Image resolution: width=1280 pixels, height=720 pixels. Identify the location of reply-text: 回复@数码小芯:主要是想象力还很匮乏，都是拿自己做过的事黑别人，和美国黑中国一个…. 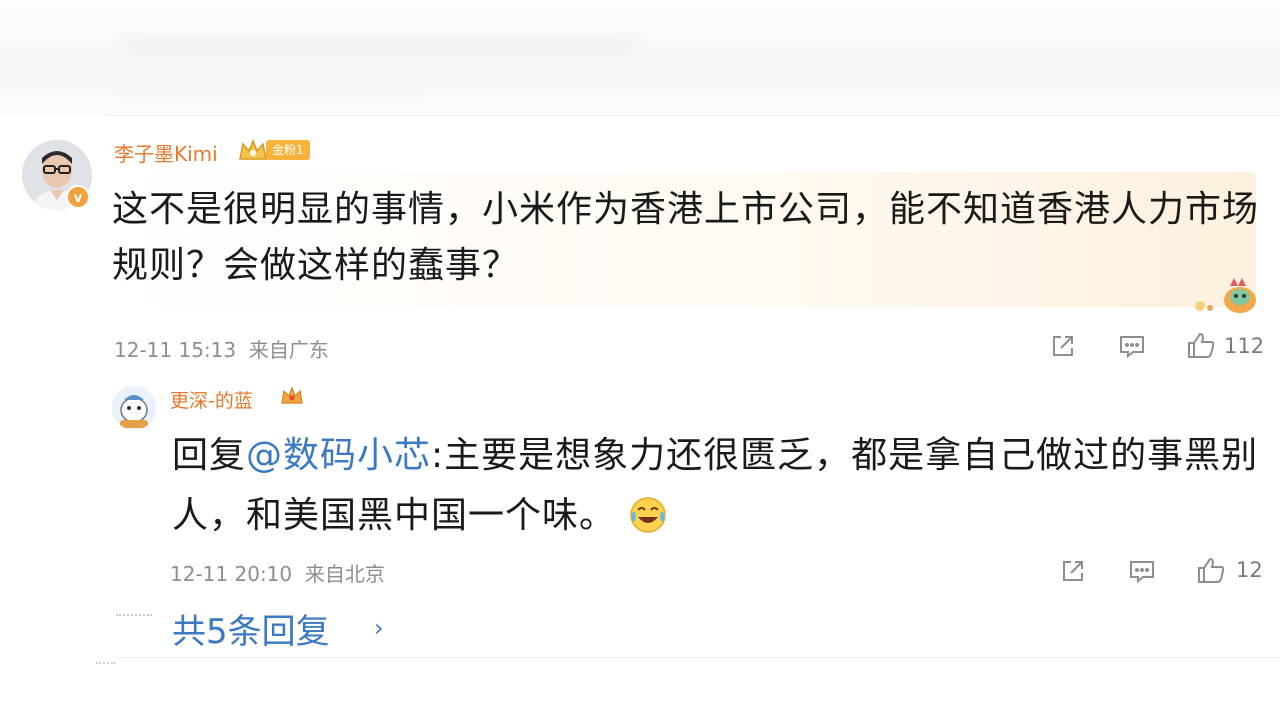
(717, 486).